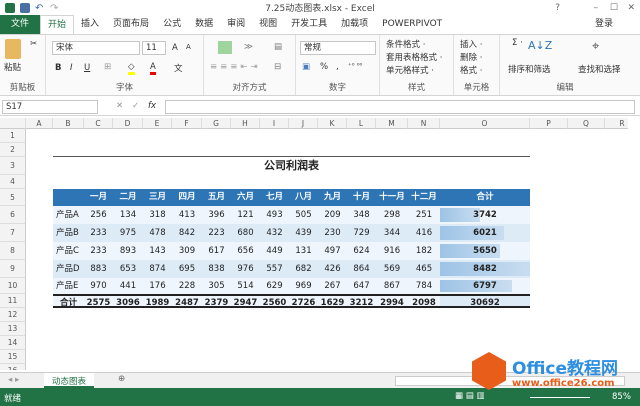  Describe the element at coordinates (485, 233) in the screenshot. I see `total-cell: 6021` at that location.